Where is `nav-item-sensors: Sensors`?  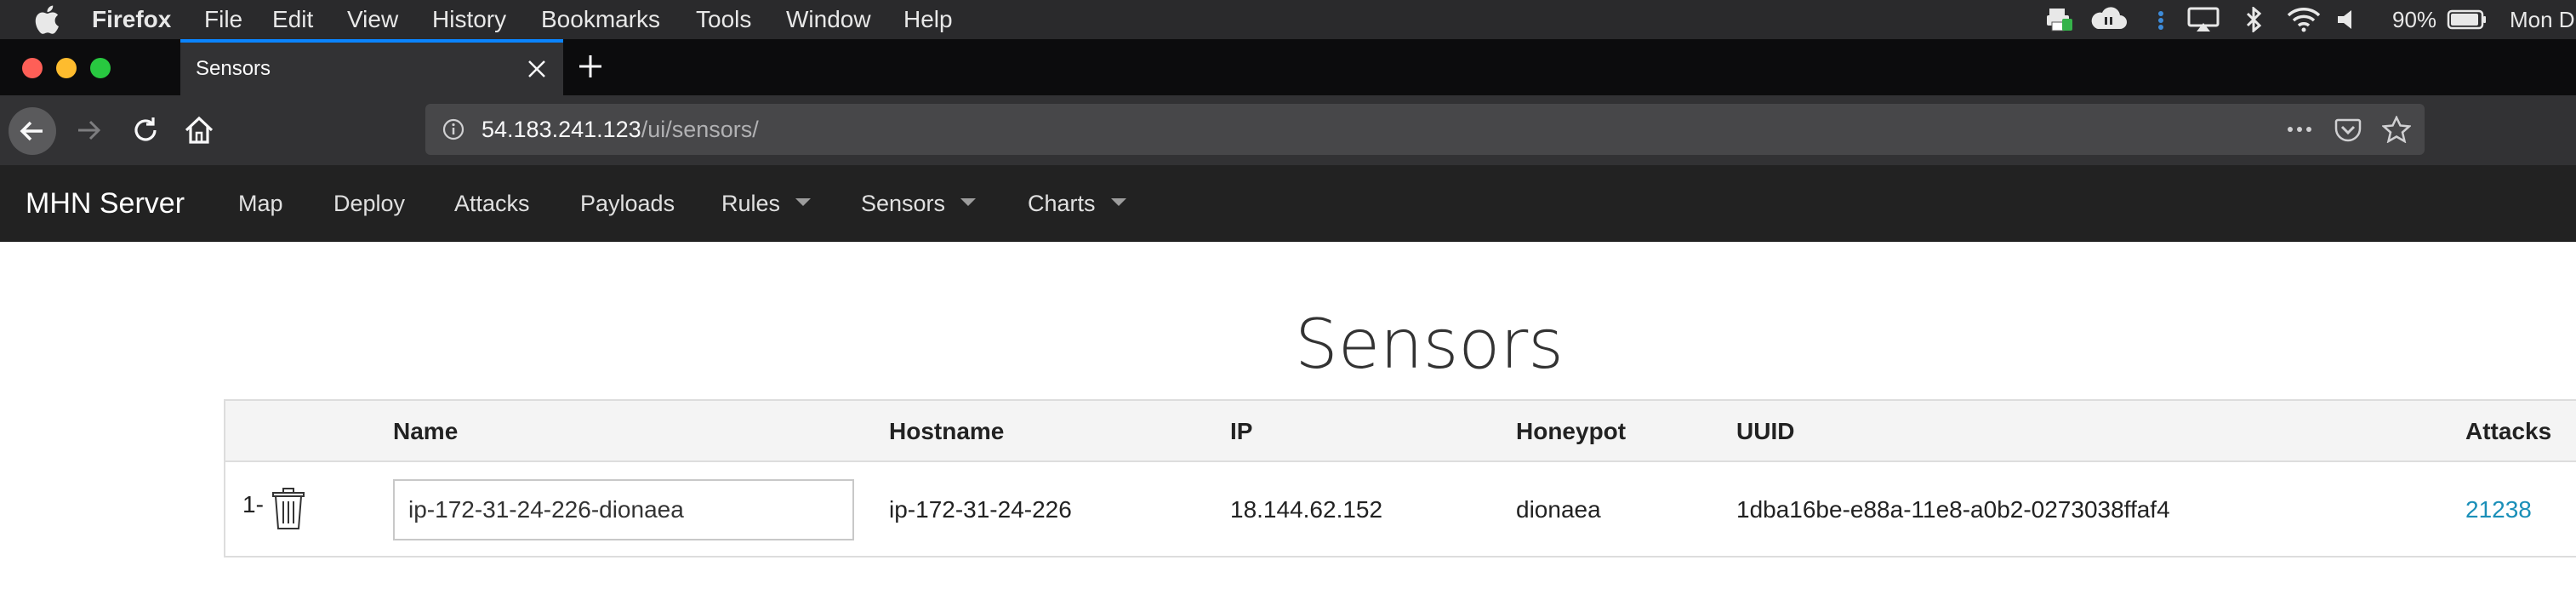
nav-item-sensors: Sensors is located at coordinates (919, 203).